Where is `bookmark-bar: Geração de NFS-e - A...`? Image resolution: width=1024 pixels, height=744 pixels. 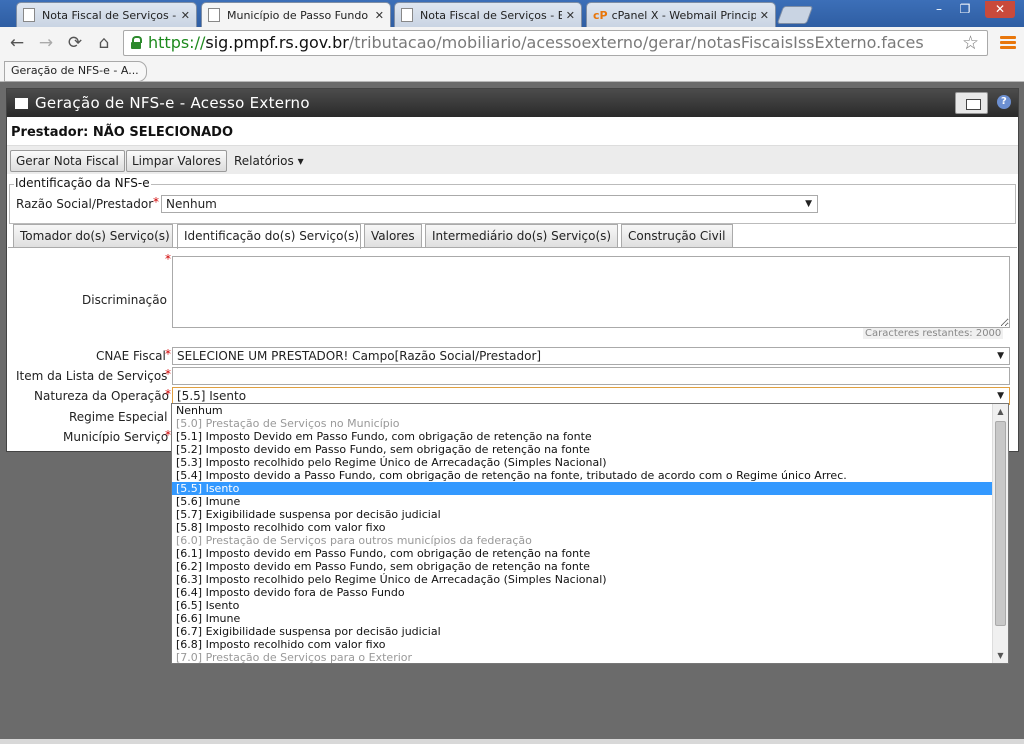
bookmark-bar: Geração de NFS-e - A... is located at coordinates (512, 71).